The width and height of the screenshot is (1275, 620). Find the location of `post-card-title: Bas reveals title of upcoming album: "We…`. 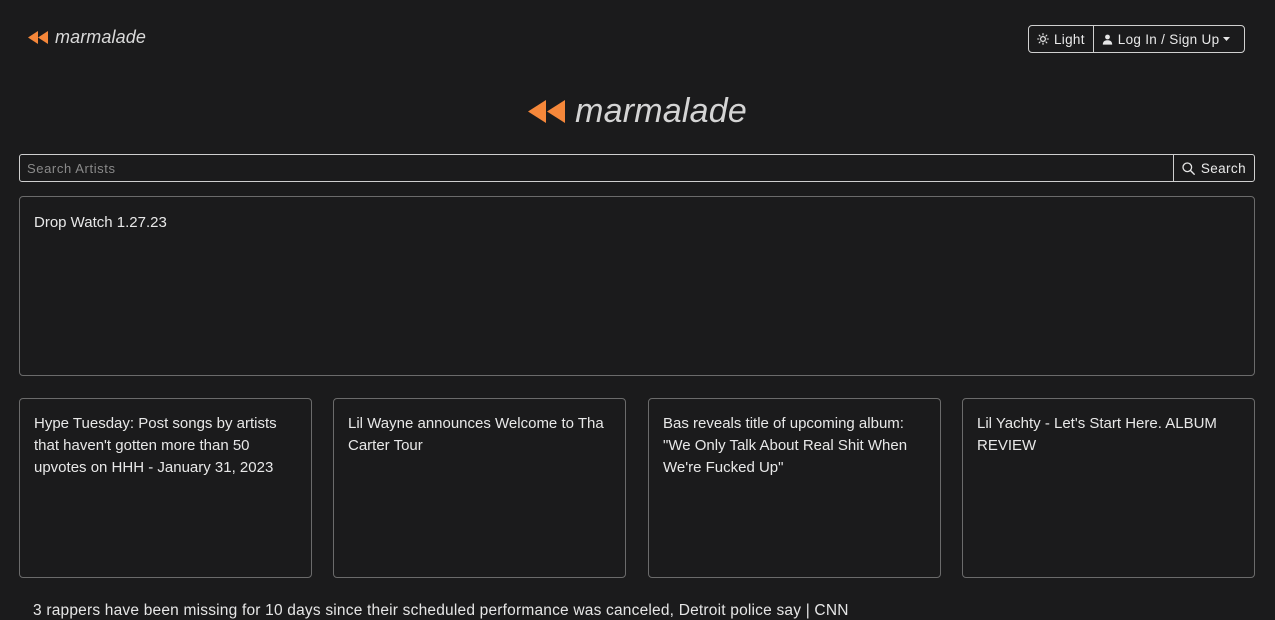

post-card-title: Bas reveals title of upcoming album: "We… is located at coordinates (785, 445).